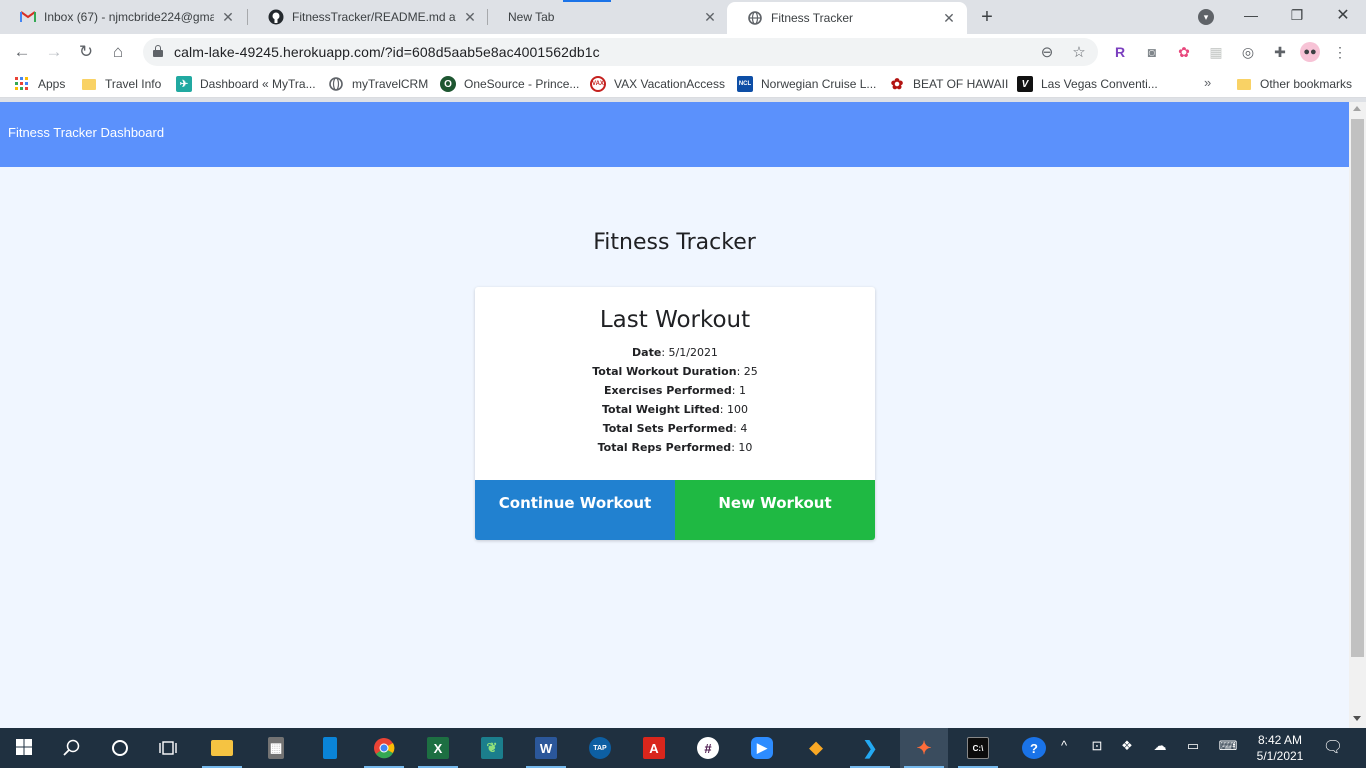 This screenshot has width=1366, height=768. Describe the element at coordinates (120, 748) in the screenshot. I see `cortana-icon` at that location.